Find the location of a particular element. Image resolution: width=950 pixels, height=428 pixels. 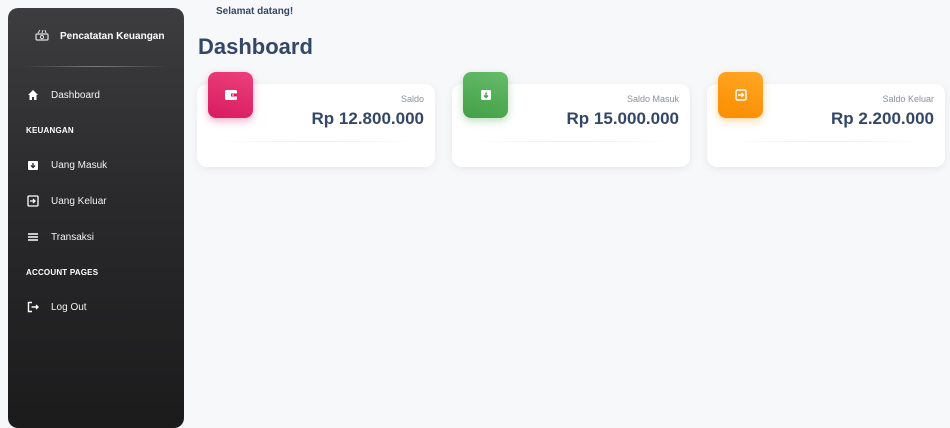

section-label-keuangan: KEUANGAN is located at coordinates (50, 130).